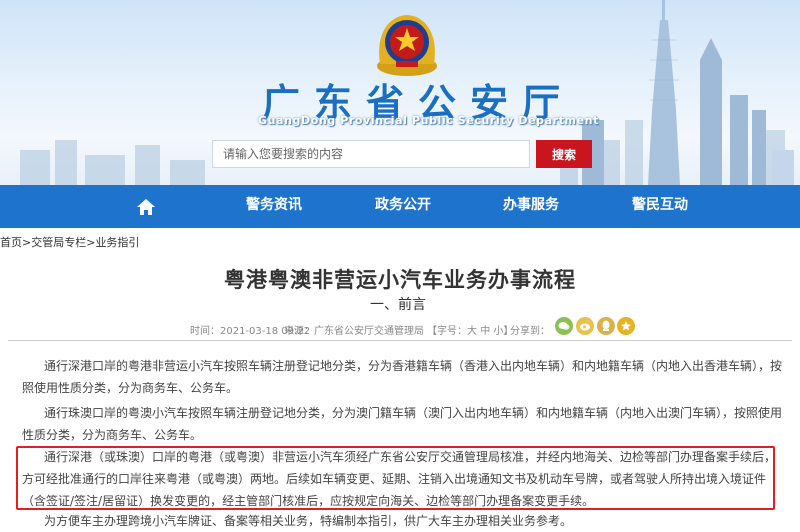  I want to click on font-size-control: 【字号：大 中 小】, so click(470, 329).